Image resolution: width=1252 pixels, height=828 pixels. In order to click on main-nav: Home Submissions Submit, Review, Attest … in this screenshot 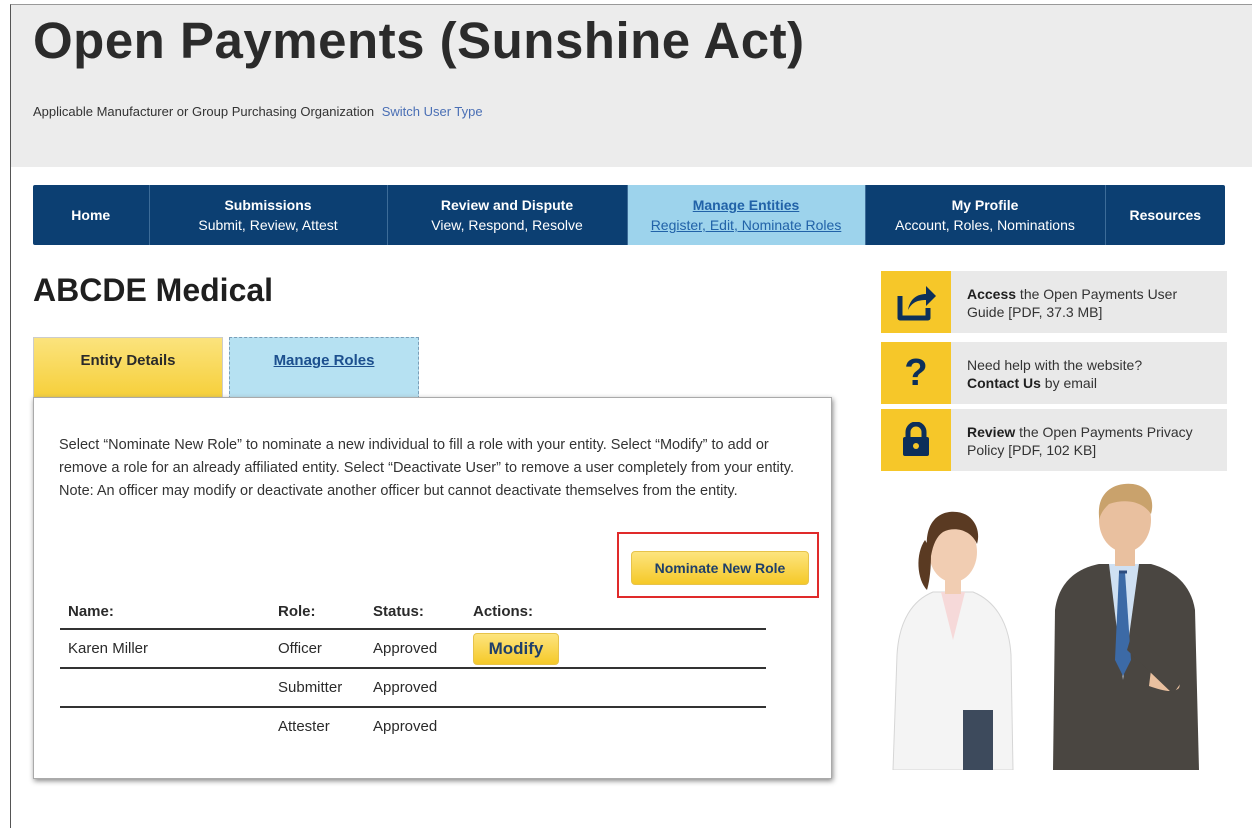, I will do `click(629, 215)`.